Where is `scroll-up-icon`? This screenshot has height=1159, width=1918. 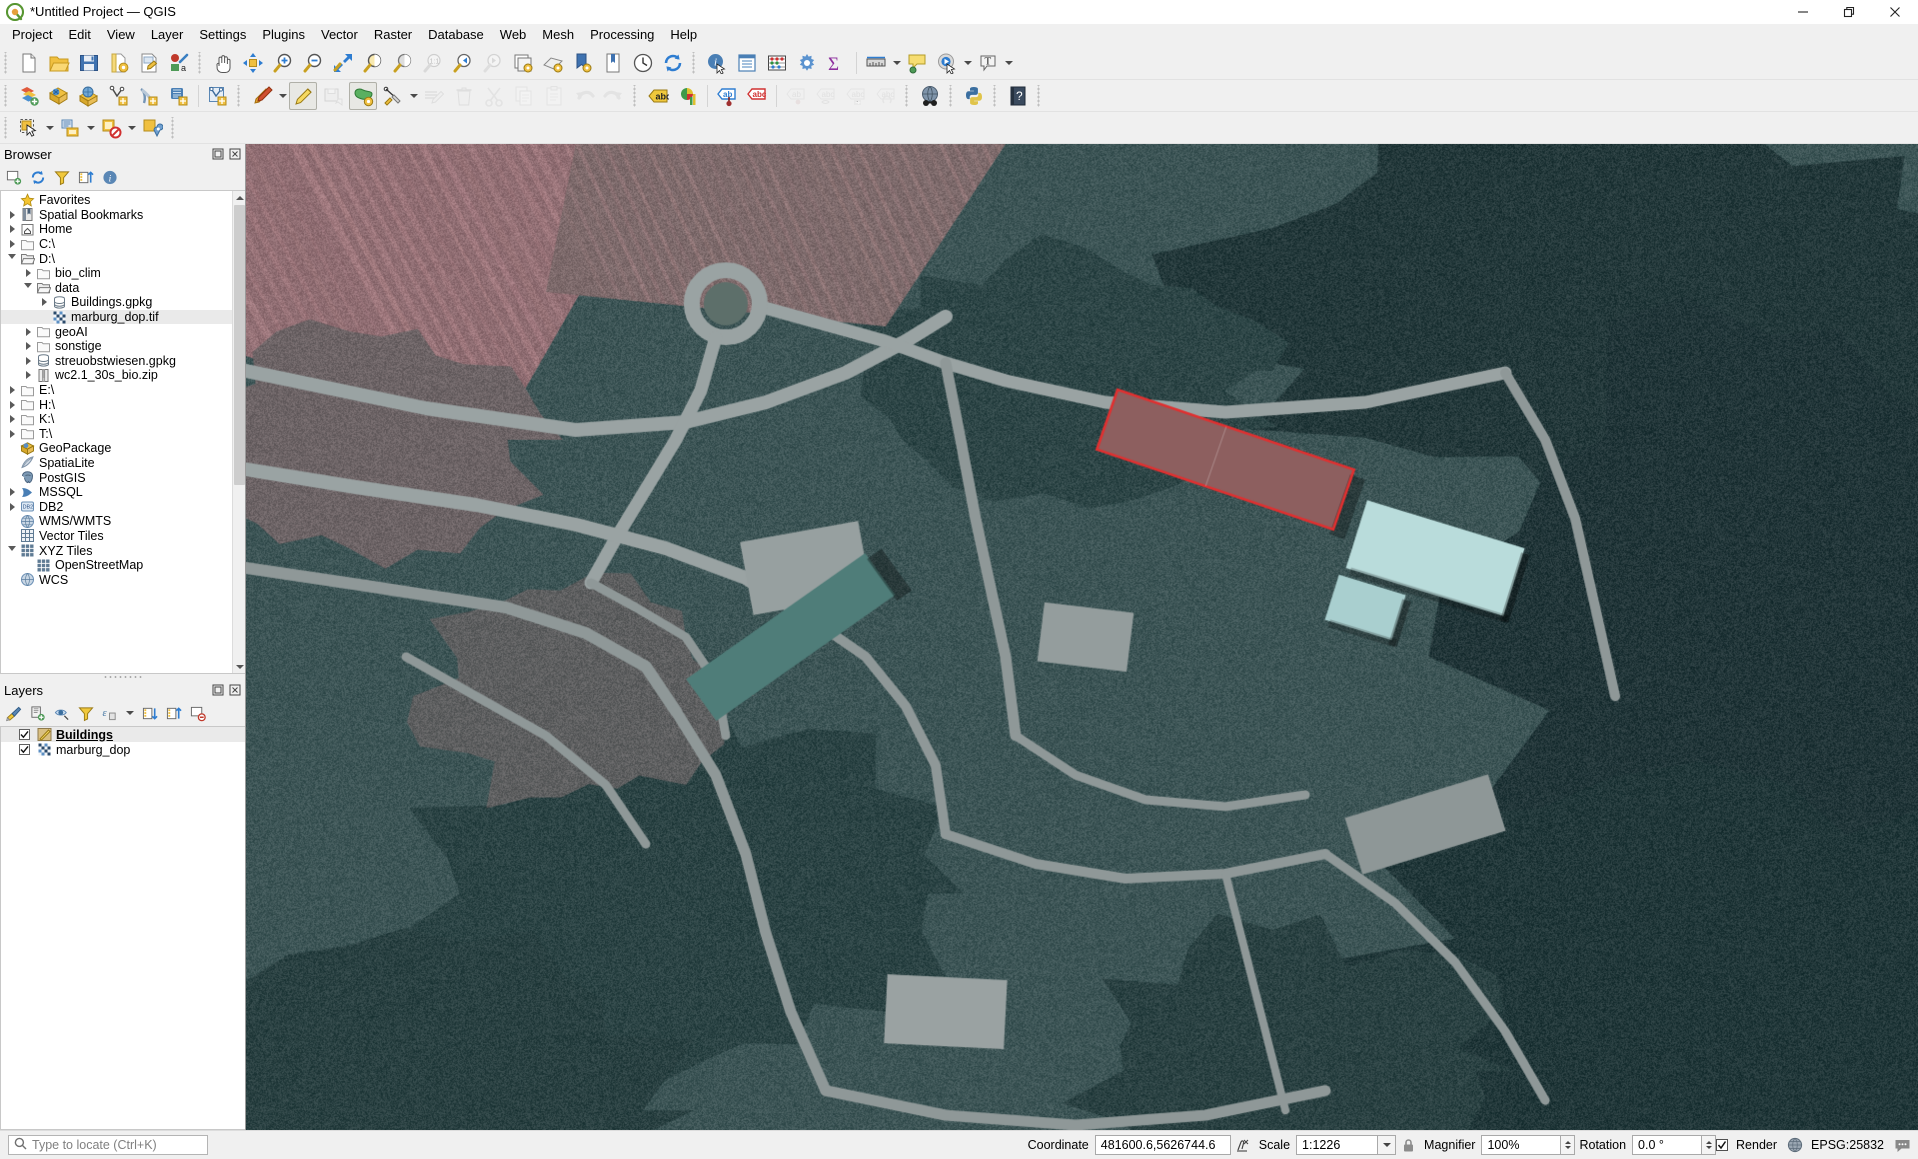
scroll-up-icon is located at coordinates (239, 197).